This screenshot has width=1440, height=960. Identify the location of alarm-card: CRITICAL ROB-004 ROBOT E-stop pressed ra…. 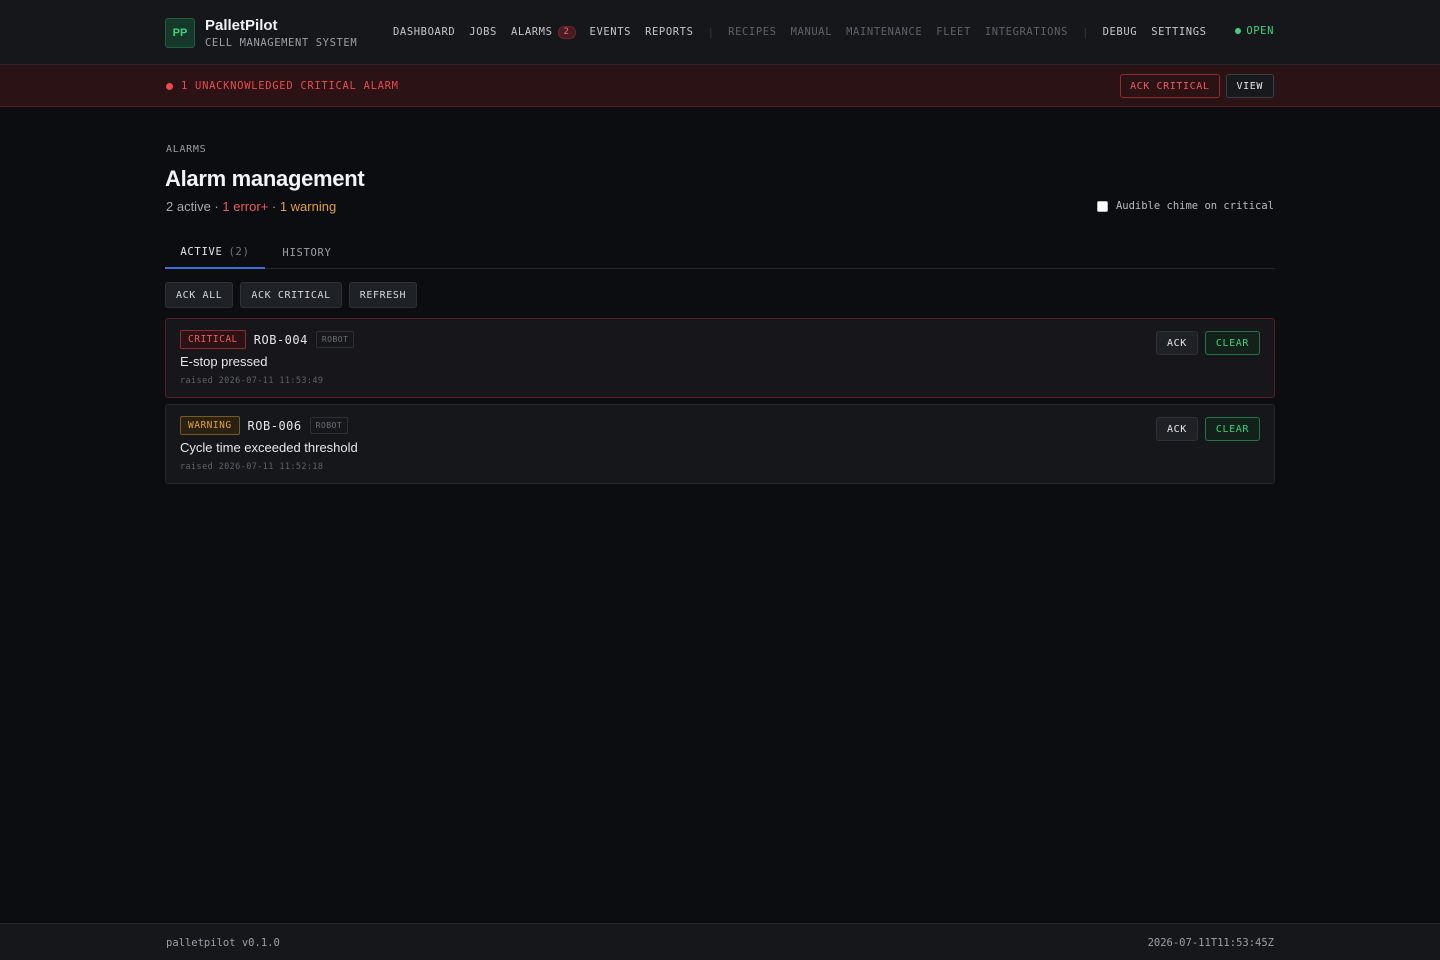
(720, 358).